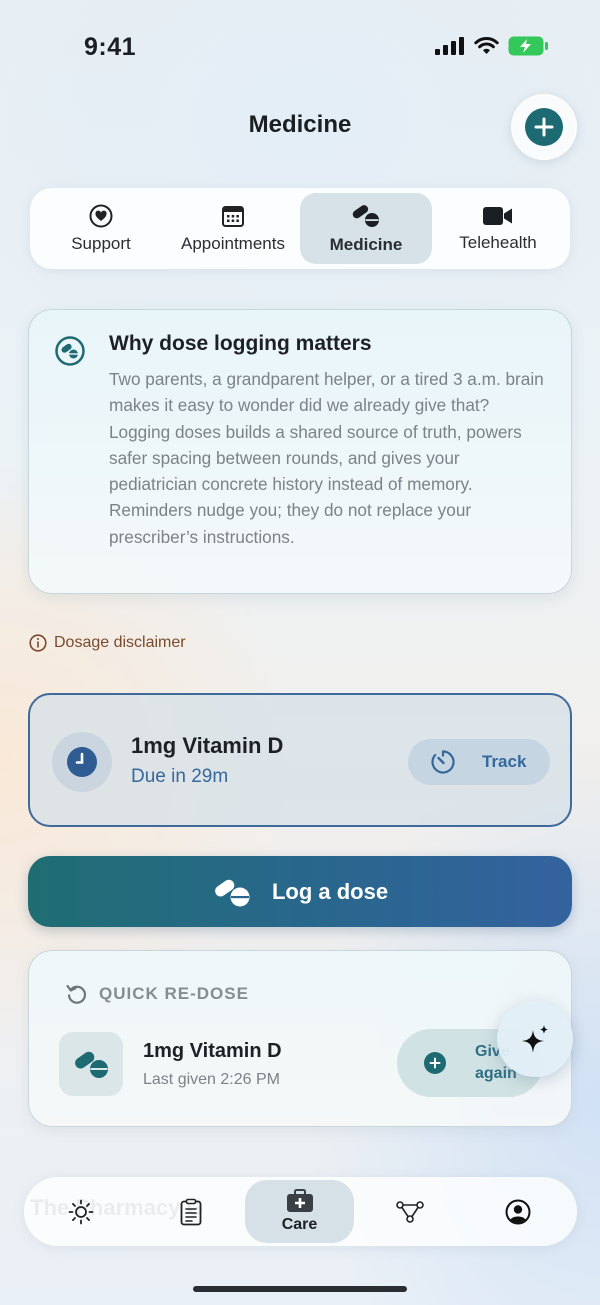  I want to click on track-label: Track, so click(504, 761).